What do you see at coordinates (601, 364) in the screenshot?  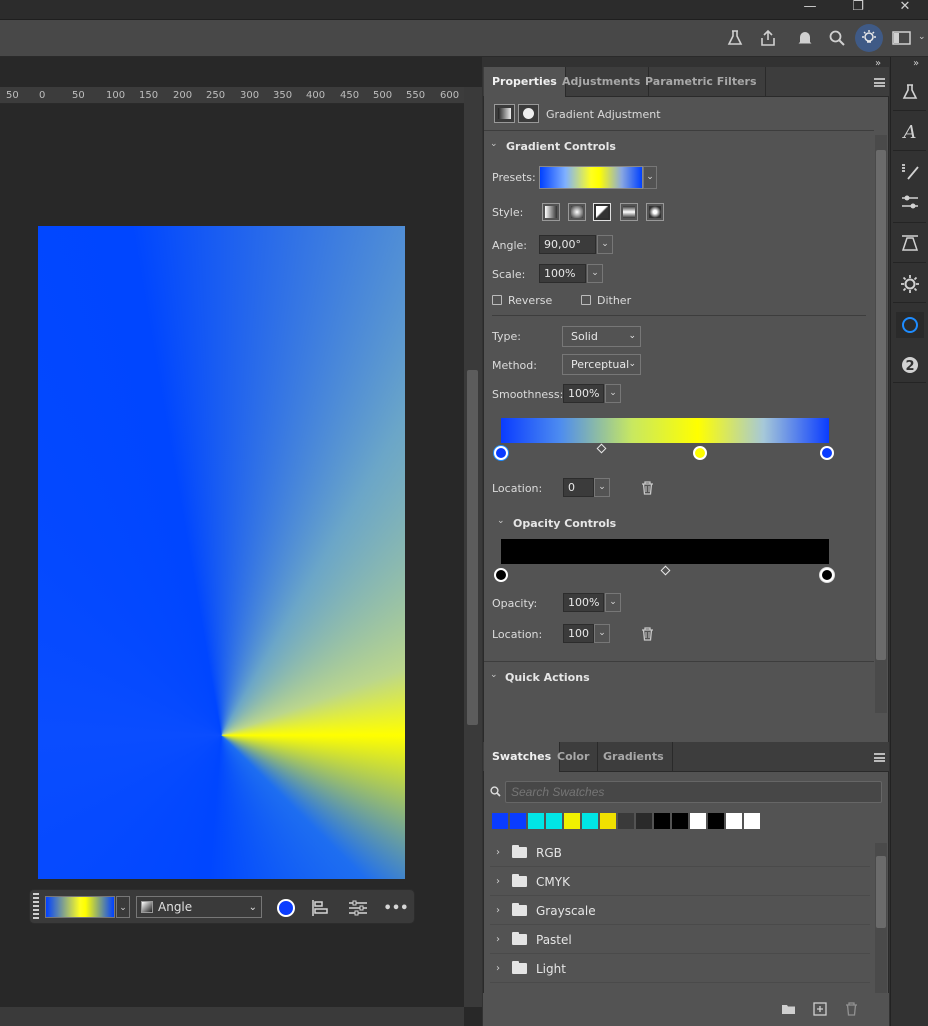 I see `method-dropdown: Perceptual ⌄` at bounding box center [601, 364].